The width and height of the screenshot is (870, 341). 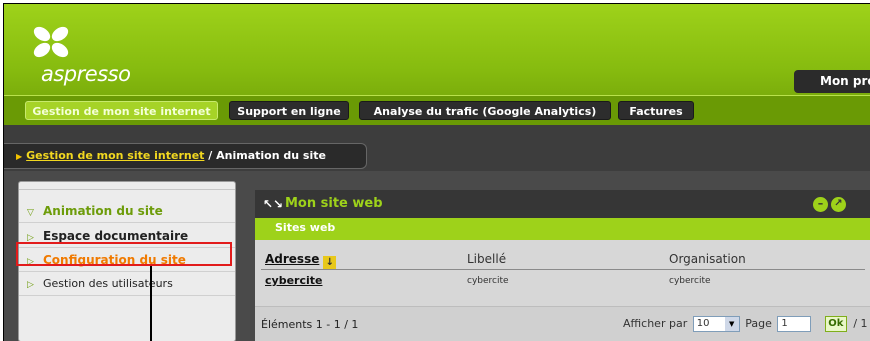 What do you see at coordinates (485, 110) in the screenshot?
I see `nav-tab-analytics: Analyse du trafic (Google Analytics)` at bounding box center [485, 110].